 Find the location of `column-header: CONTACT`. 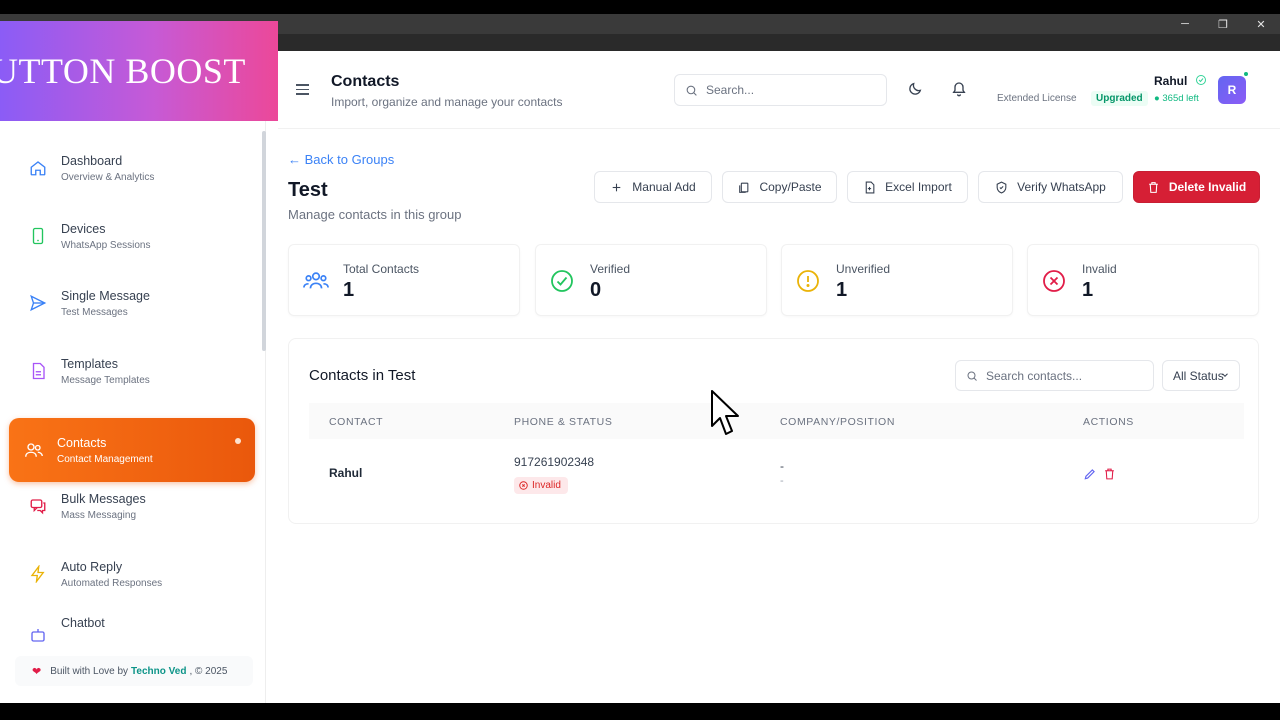

column-header: CONTACT is located at coordinates (356, 422).